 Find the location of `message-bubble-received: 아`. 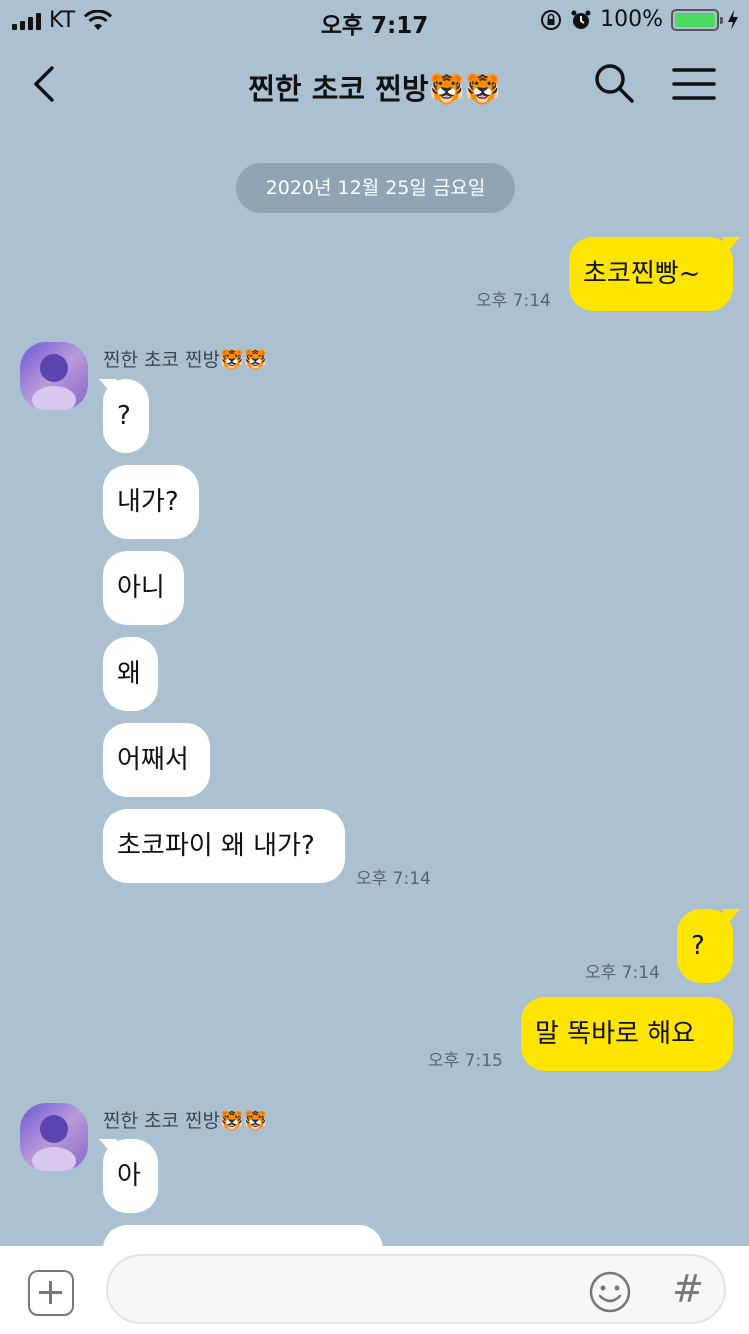

message-bubble-received: 아 is located at coordinates (130, 1176).